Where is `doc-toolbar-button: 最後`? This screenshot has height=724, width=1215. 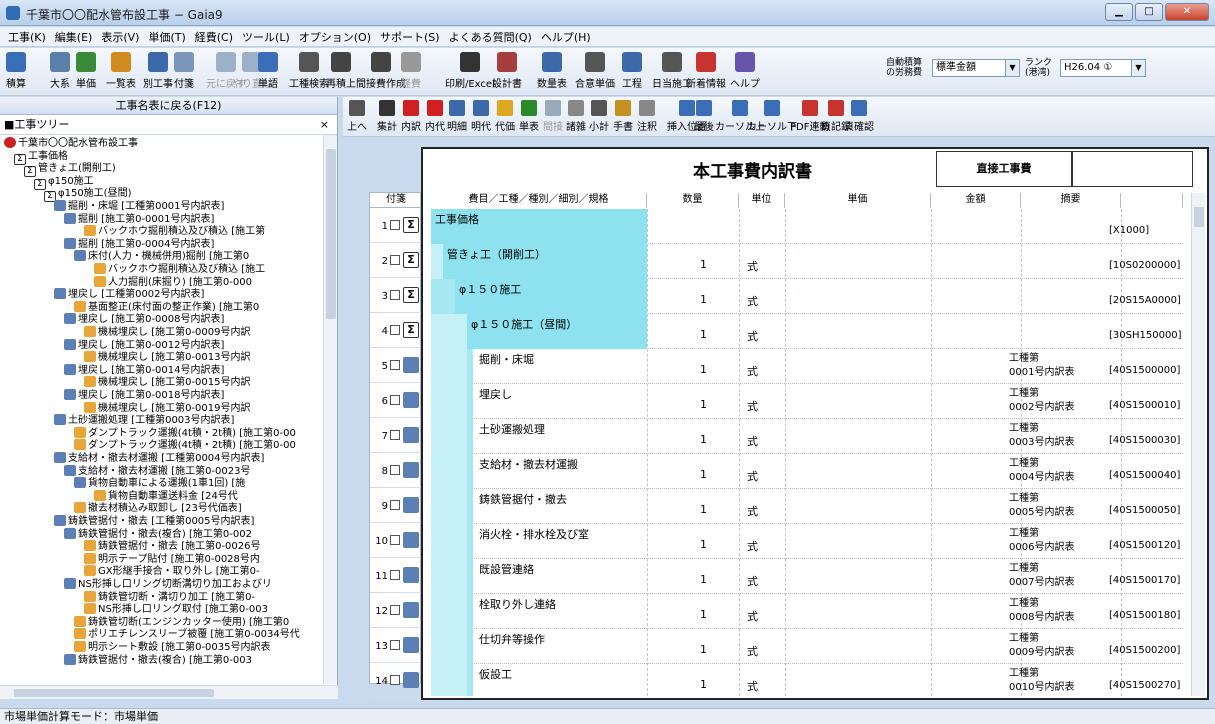 doc-toolbar-button: 最後 is located at coordinates (704, 117).